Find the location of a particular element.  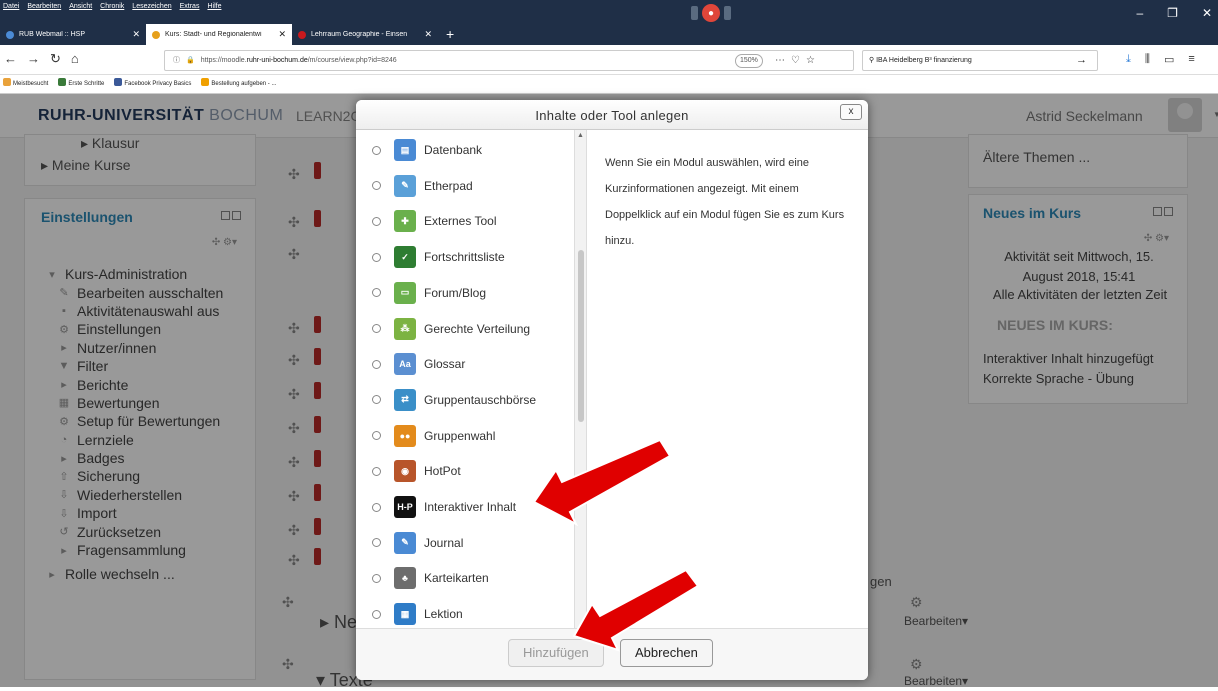

glossary-icon: Aa is located at coordinates (405, 364).